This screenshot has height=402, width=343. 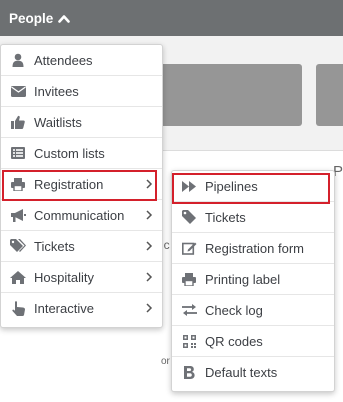 I want to click on menu-item-label: Registration, so click(x=69, y=184).